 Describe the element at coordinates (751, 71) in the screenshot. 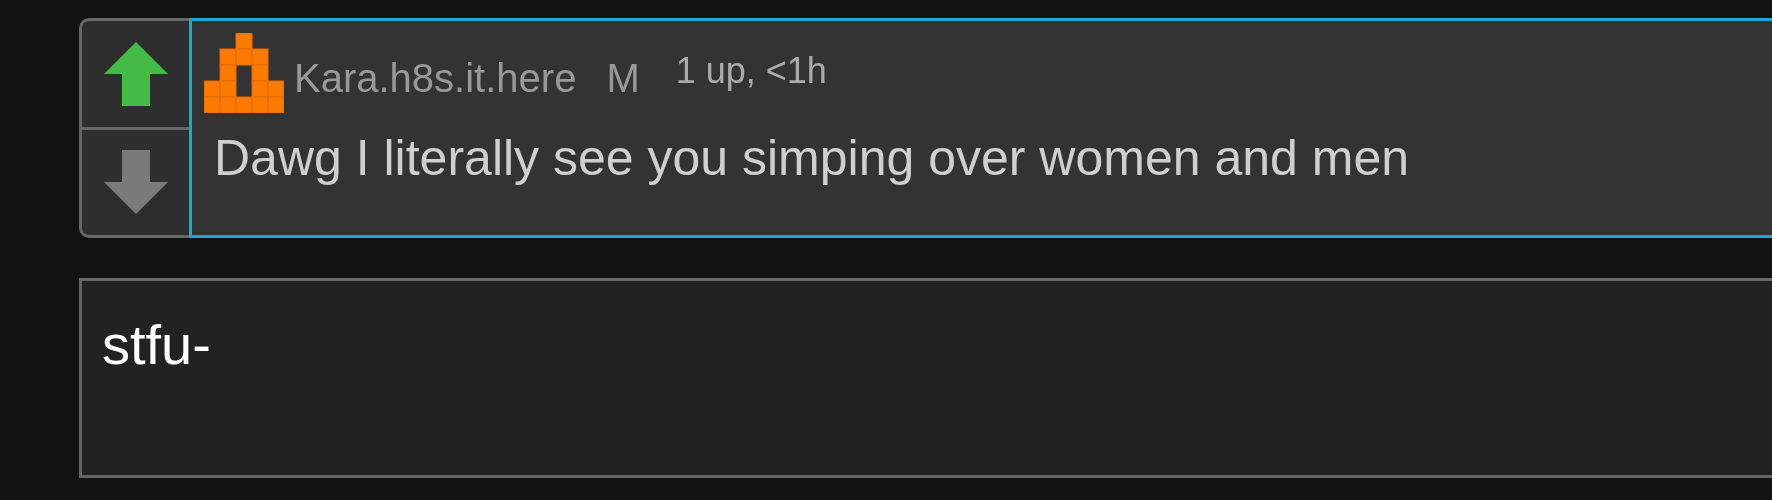

I see `comment-meta: 1 up, <1h` at that location.